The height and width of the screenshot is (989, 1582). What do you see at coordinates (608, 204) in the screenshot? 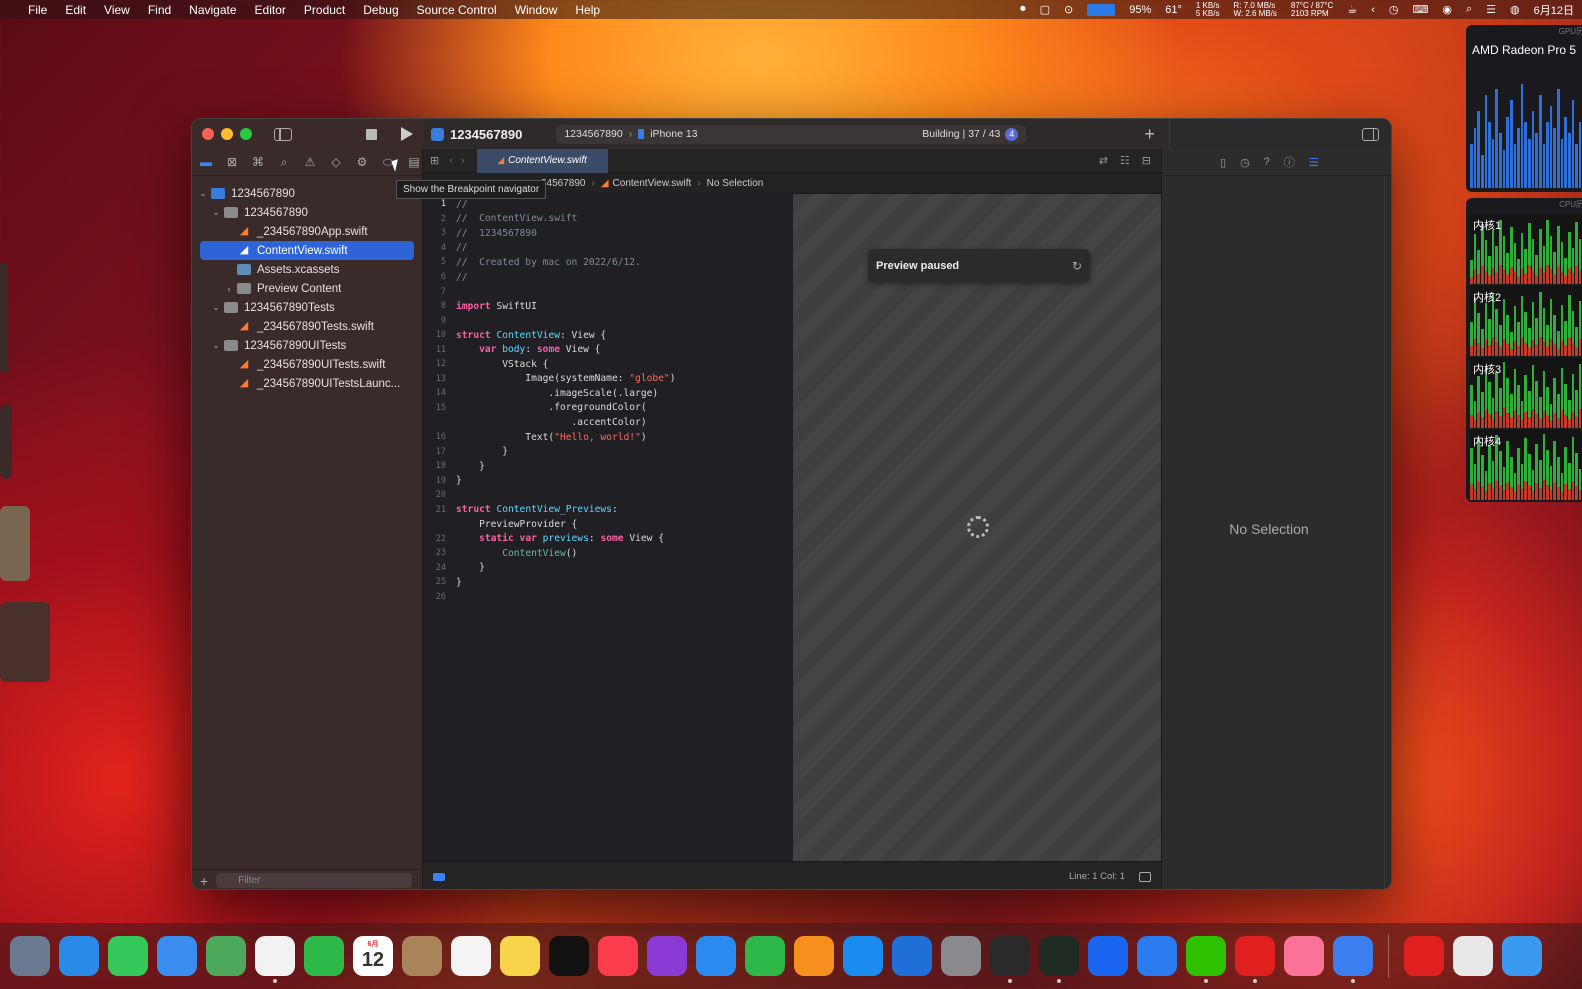
I see `code-line: 1 //` at bounding box center [608, 204].